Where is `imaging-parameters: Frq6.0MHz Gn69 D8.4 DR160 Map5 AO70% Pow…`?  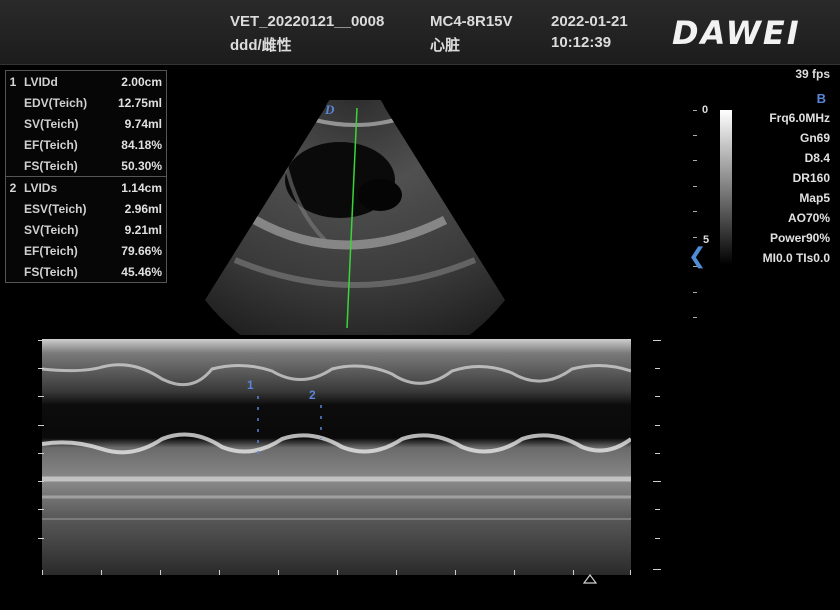 imaging-parameters: Frq6.0MHz Gn69 D8.4 DR160 Map5 AO70% Pow… is located at coordinates (796, 188).